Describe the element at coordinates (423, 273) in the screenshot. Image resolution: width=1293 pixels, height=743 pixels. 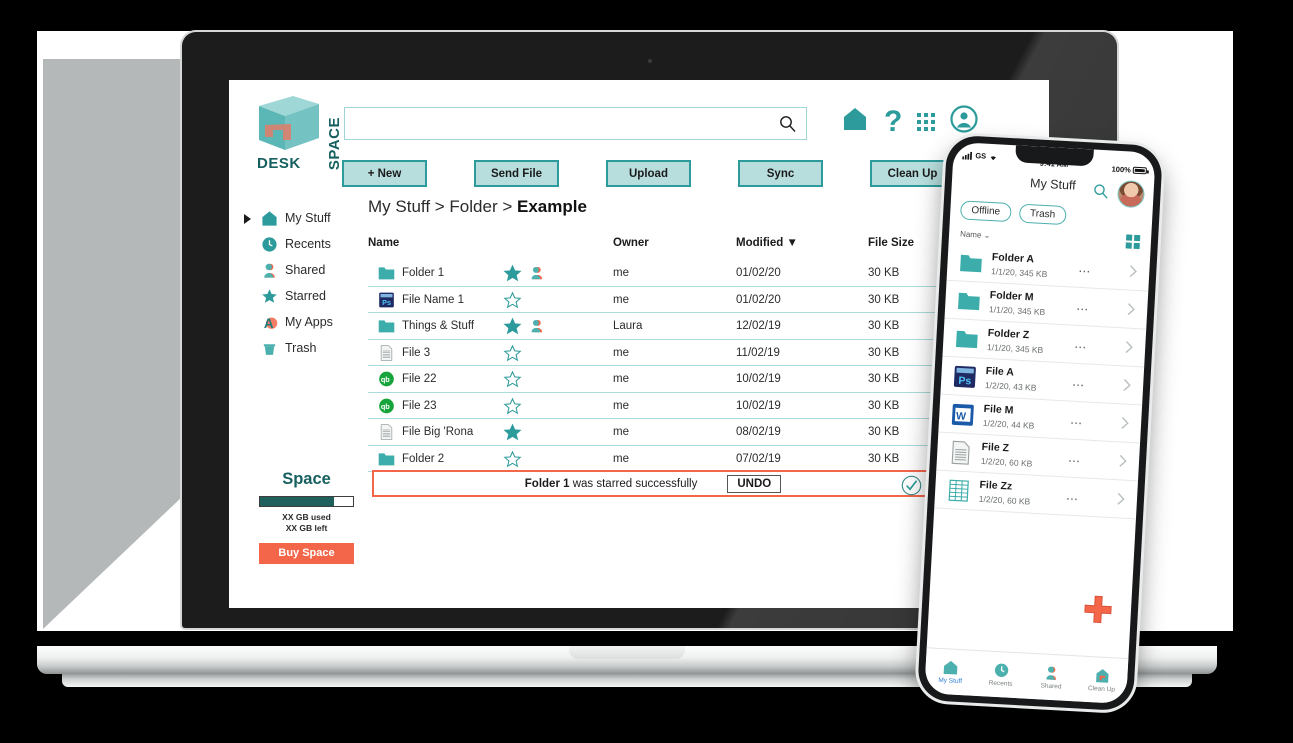
I see `row-name: Folder 1` at that location.